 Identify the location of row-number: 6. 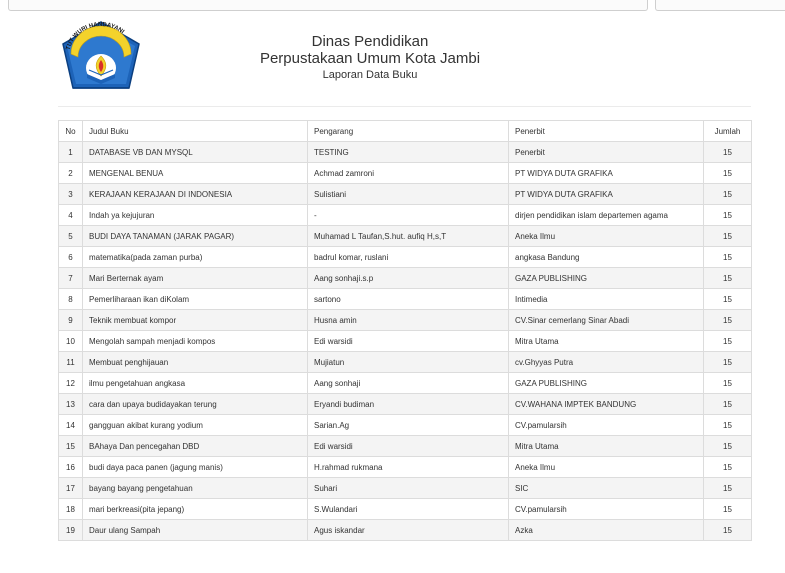
(70, 257).